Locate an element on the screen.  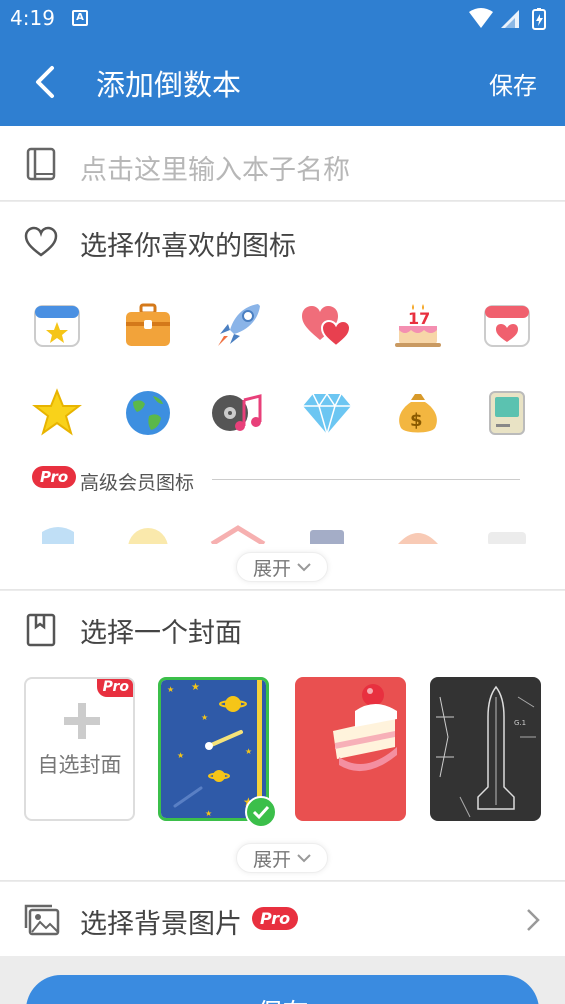
strawberry-cake-cover is located at coordinates (350, 749).